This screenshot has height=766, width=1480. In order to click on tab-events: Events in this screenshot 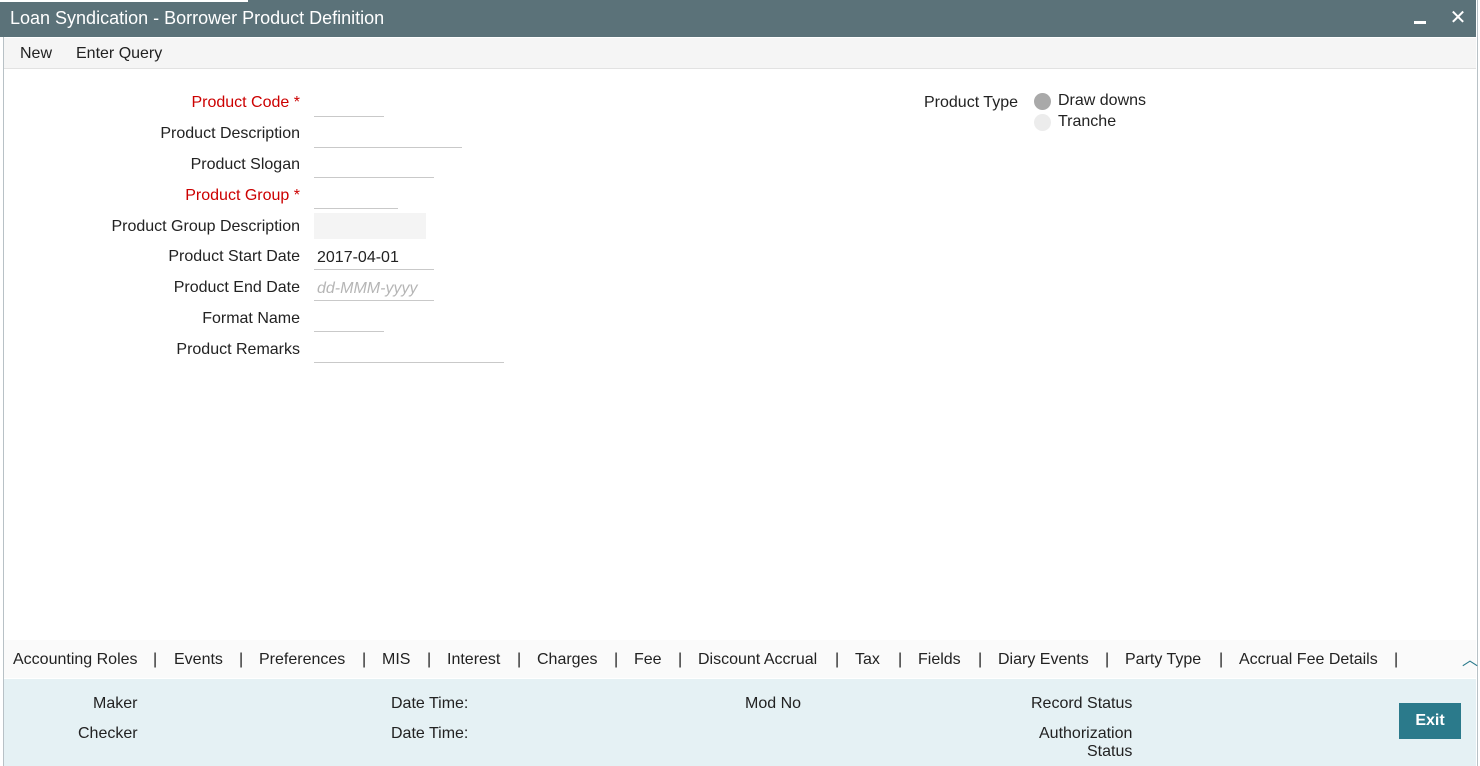, I will do `click(198, 660)`.